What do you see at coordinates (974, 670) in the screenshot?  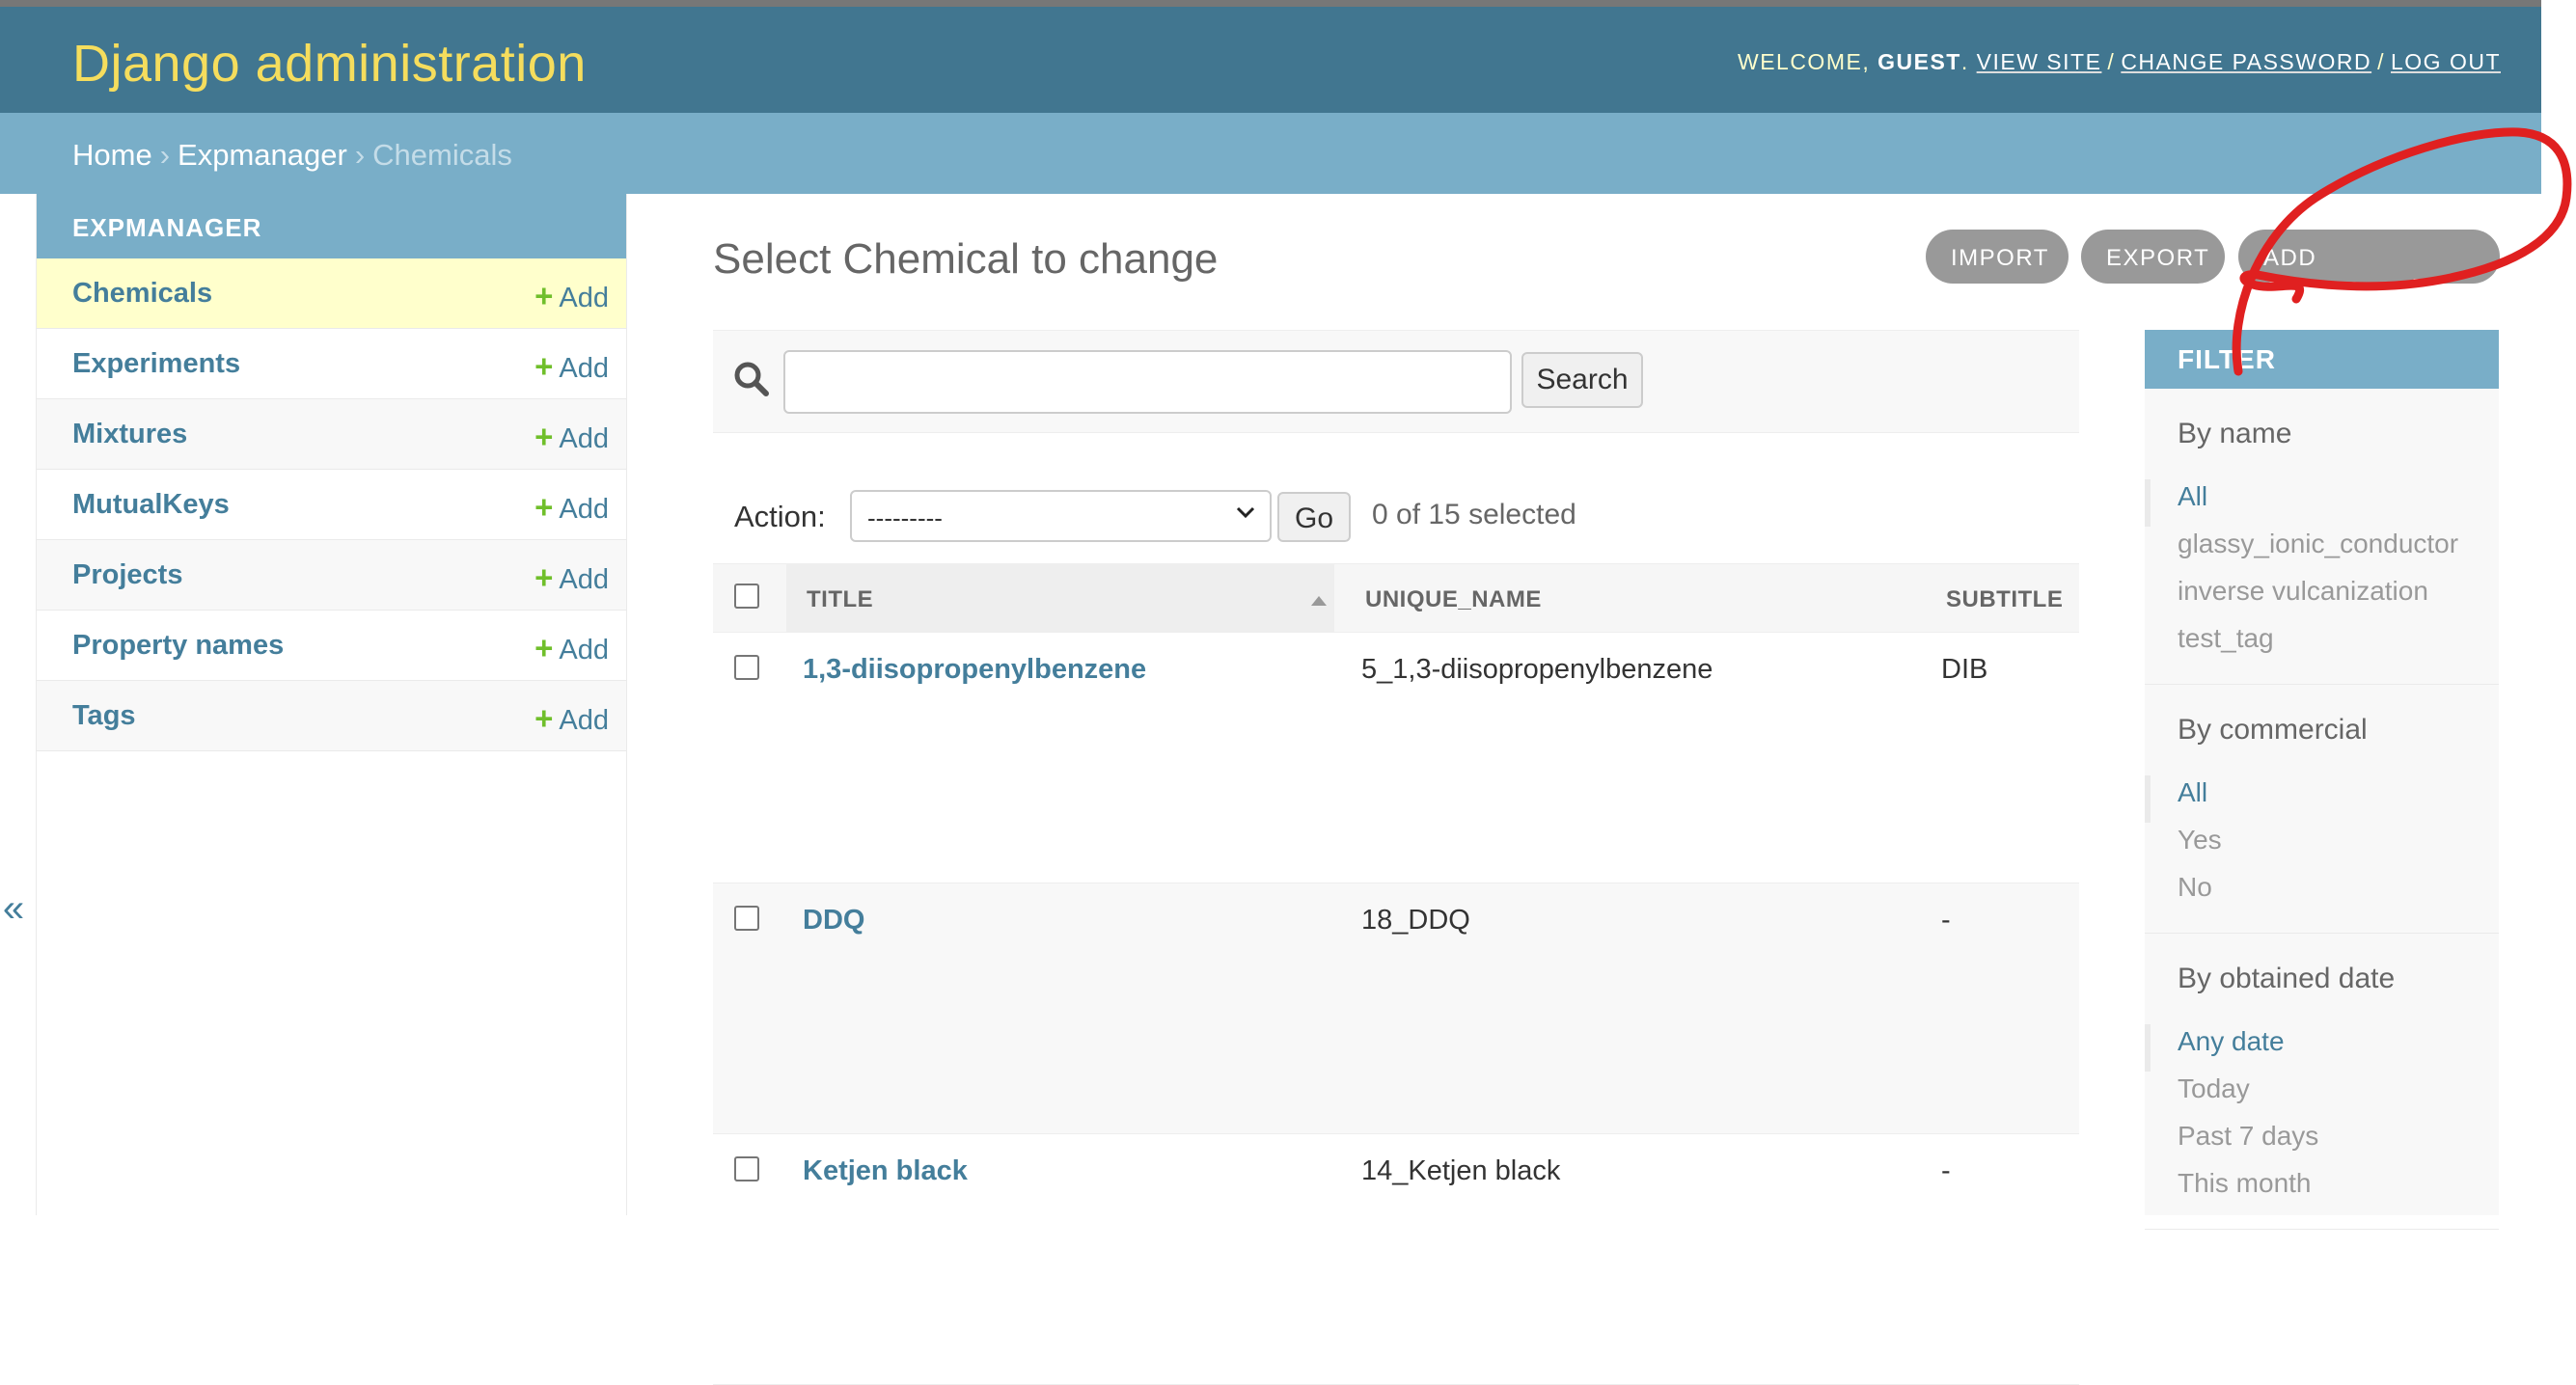 I see `row-title-link: 1,3-diisopropenylbenzene` at bounding box center [974, 670].